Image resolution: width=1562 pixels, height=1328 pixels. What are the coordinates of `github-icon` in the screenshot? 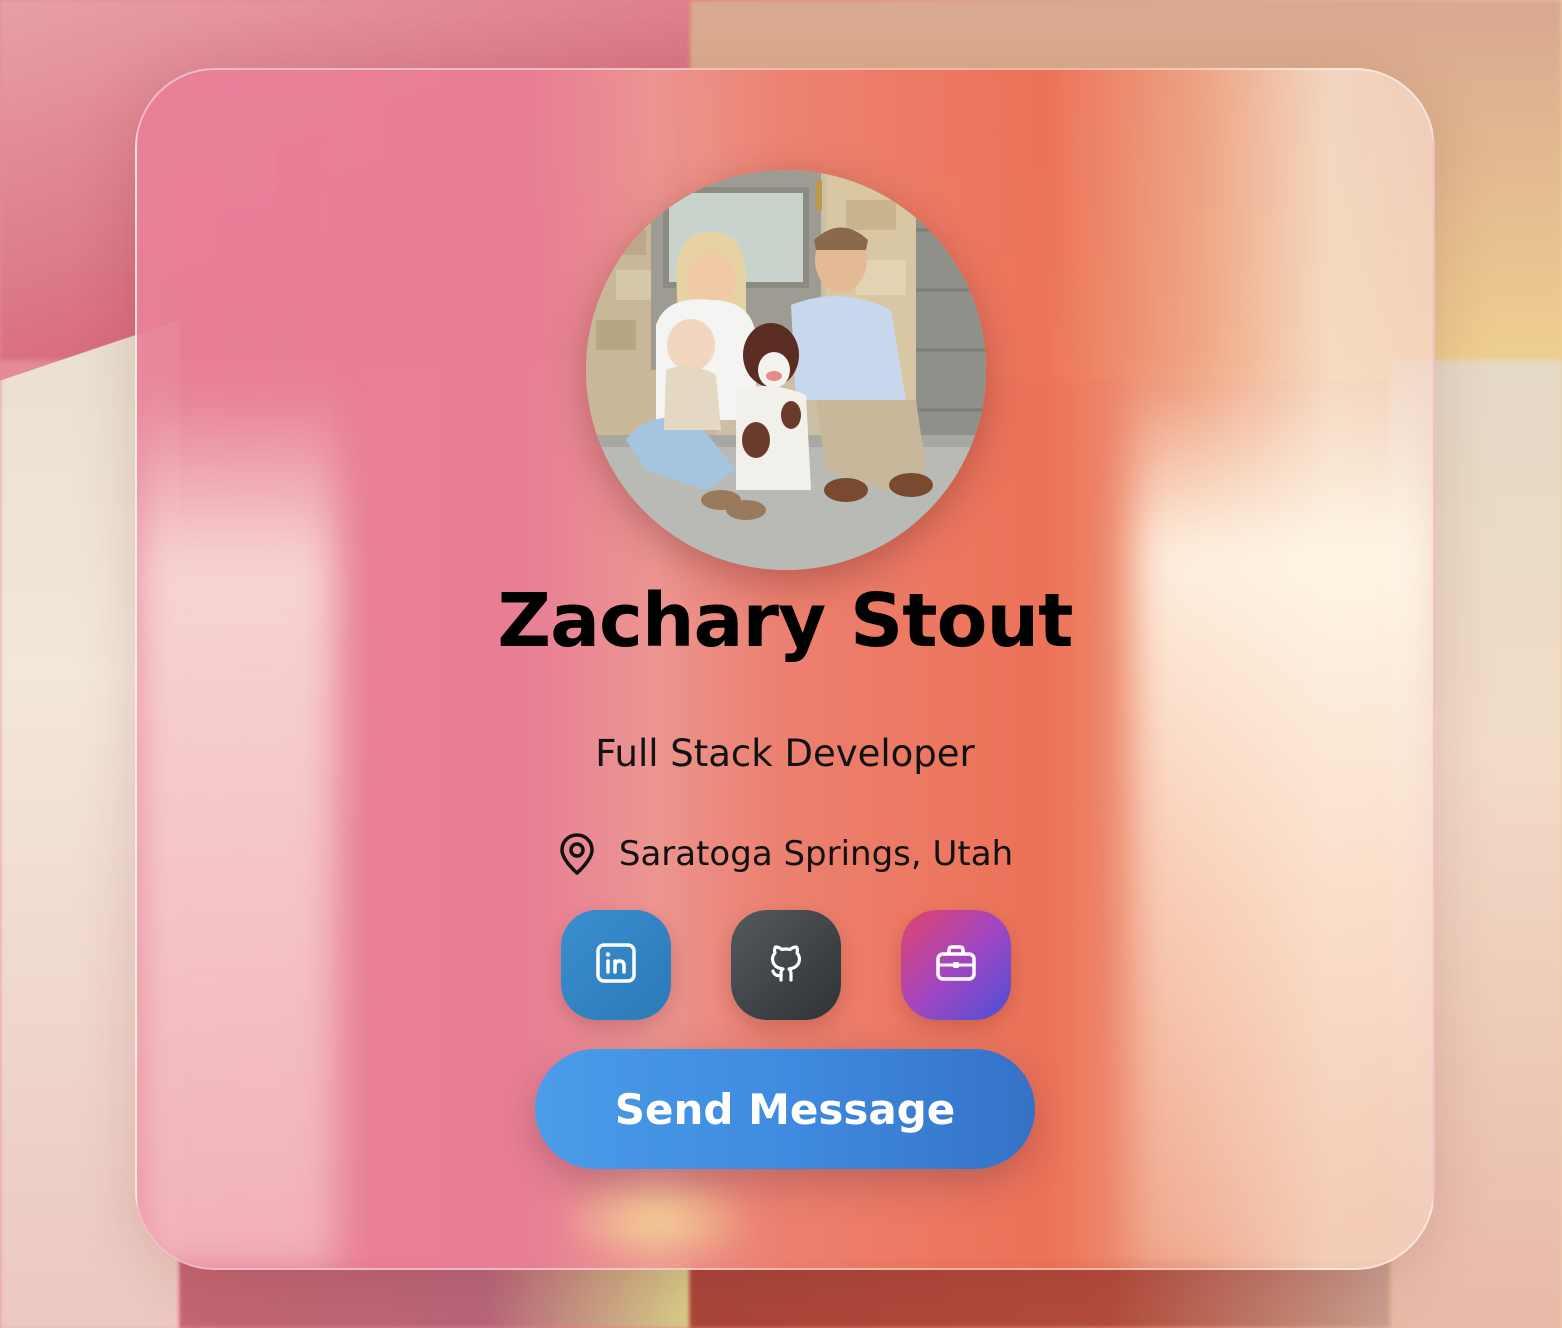 It's located at (786, 965).